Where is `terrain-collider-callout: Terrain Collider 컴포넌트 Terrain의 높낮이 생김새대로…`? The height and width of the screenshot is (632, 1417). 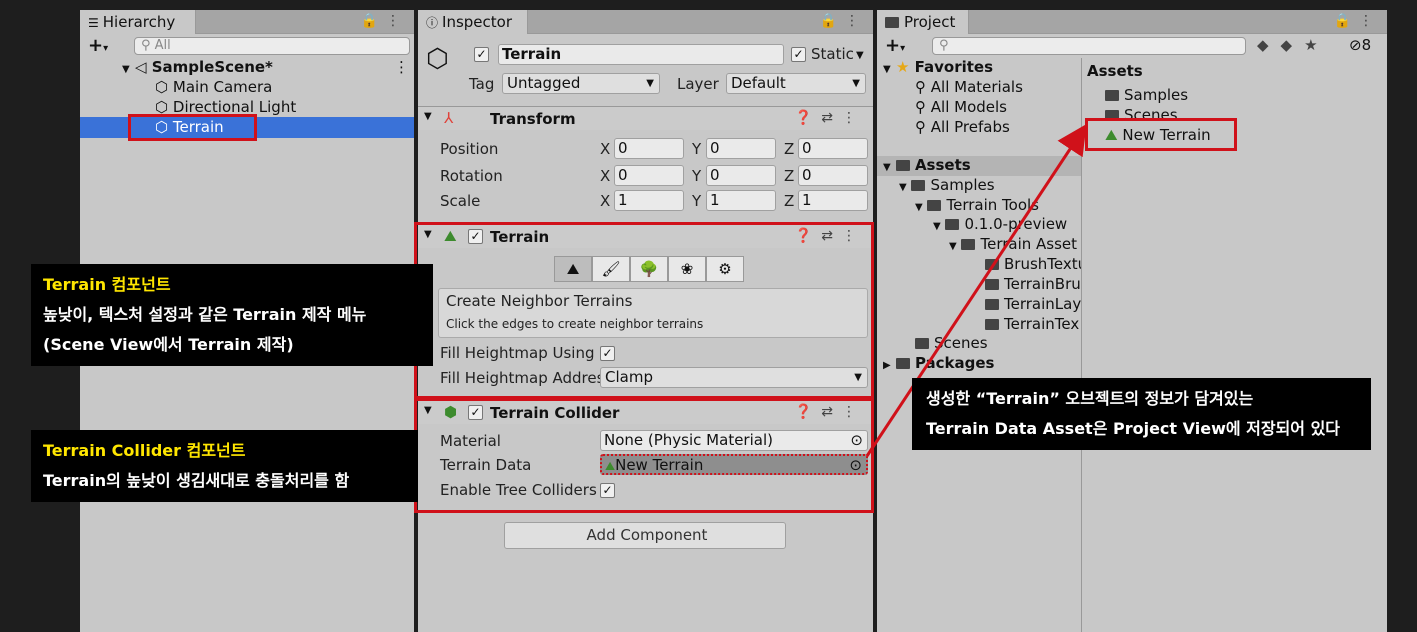
terrain-collider-callout: Terrain Collider 컴포넌트 Terrain의 높낮이 생김새대로… is located at coordinates (224, 466).